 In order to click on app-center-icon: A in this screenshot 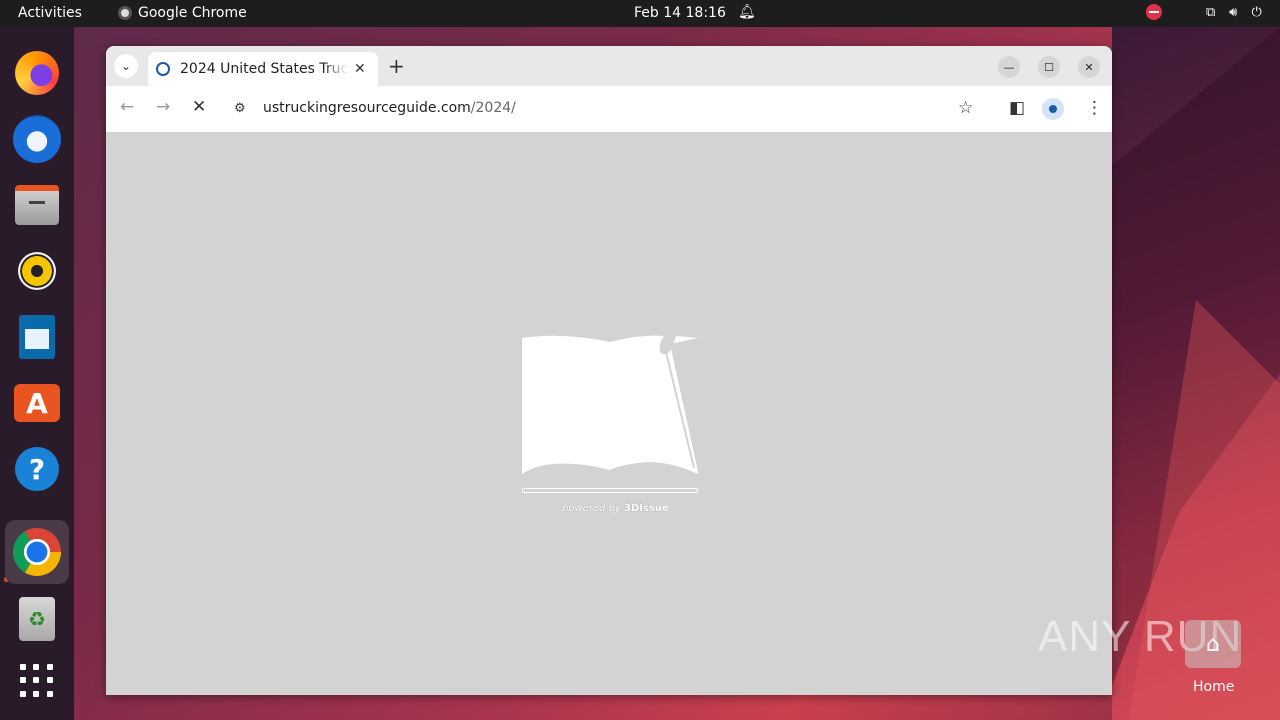, I will do `click(37, 403)`.